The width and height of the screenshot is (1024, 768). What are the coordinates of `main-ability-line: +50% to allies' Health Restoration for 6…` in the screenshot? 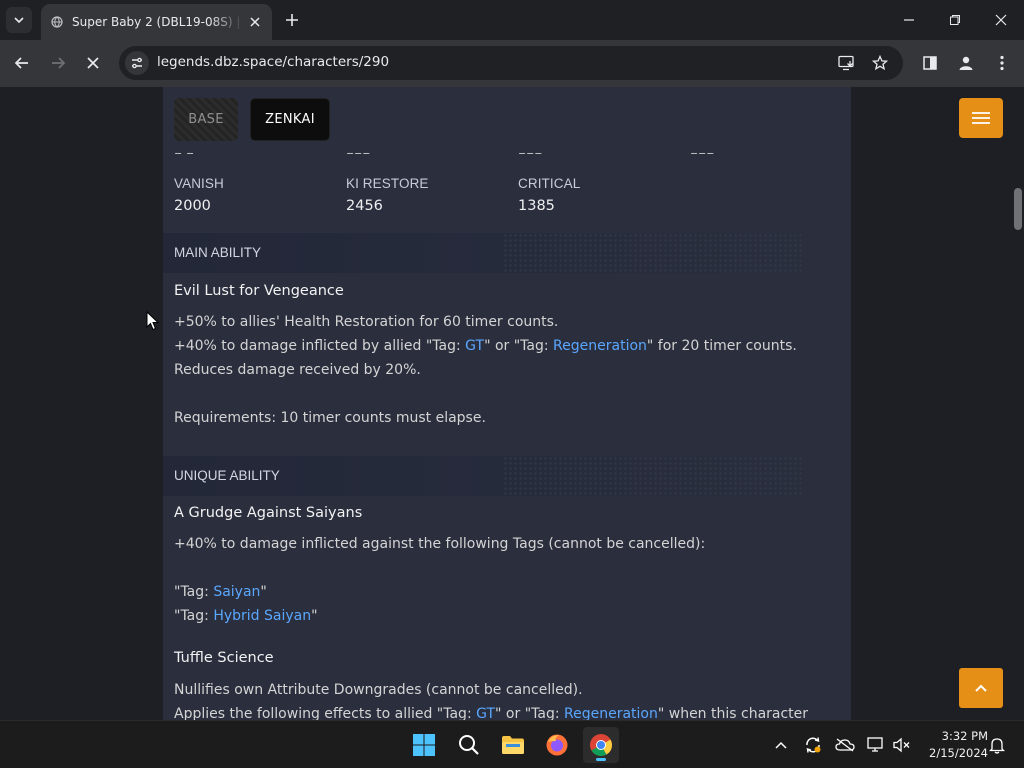 It's located at (366, 322).